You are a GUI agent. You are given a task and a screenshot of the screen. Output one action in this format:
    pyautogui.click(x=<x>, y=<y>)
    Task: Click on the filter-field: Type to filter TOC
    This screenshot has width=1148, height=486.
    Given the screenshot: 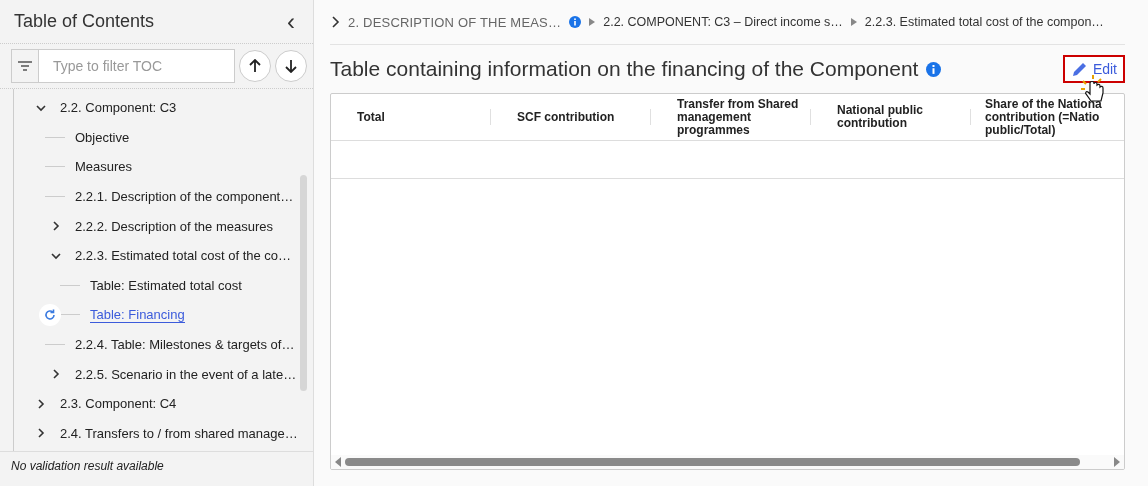 What is the action you would take?
    pyautogui.click(x=136, y=66)
    